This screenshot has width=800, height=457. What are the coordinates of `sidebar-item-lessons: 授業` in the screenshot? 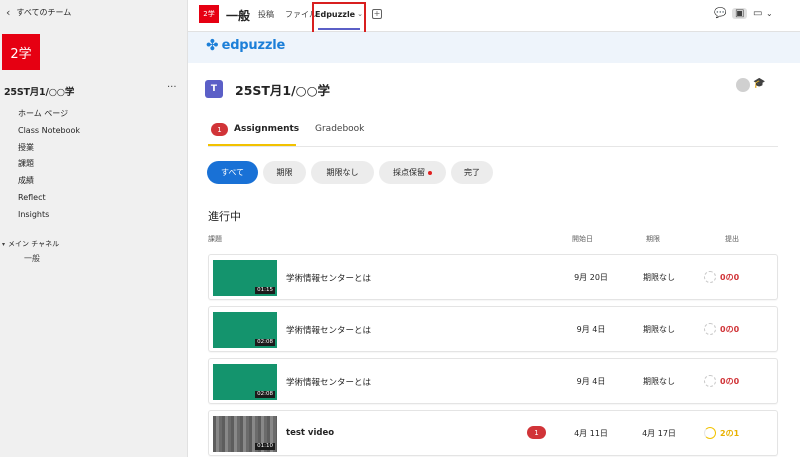 It's located at (49, 148).